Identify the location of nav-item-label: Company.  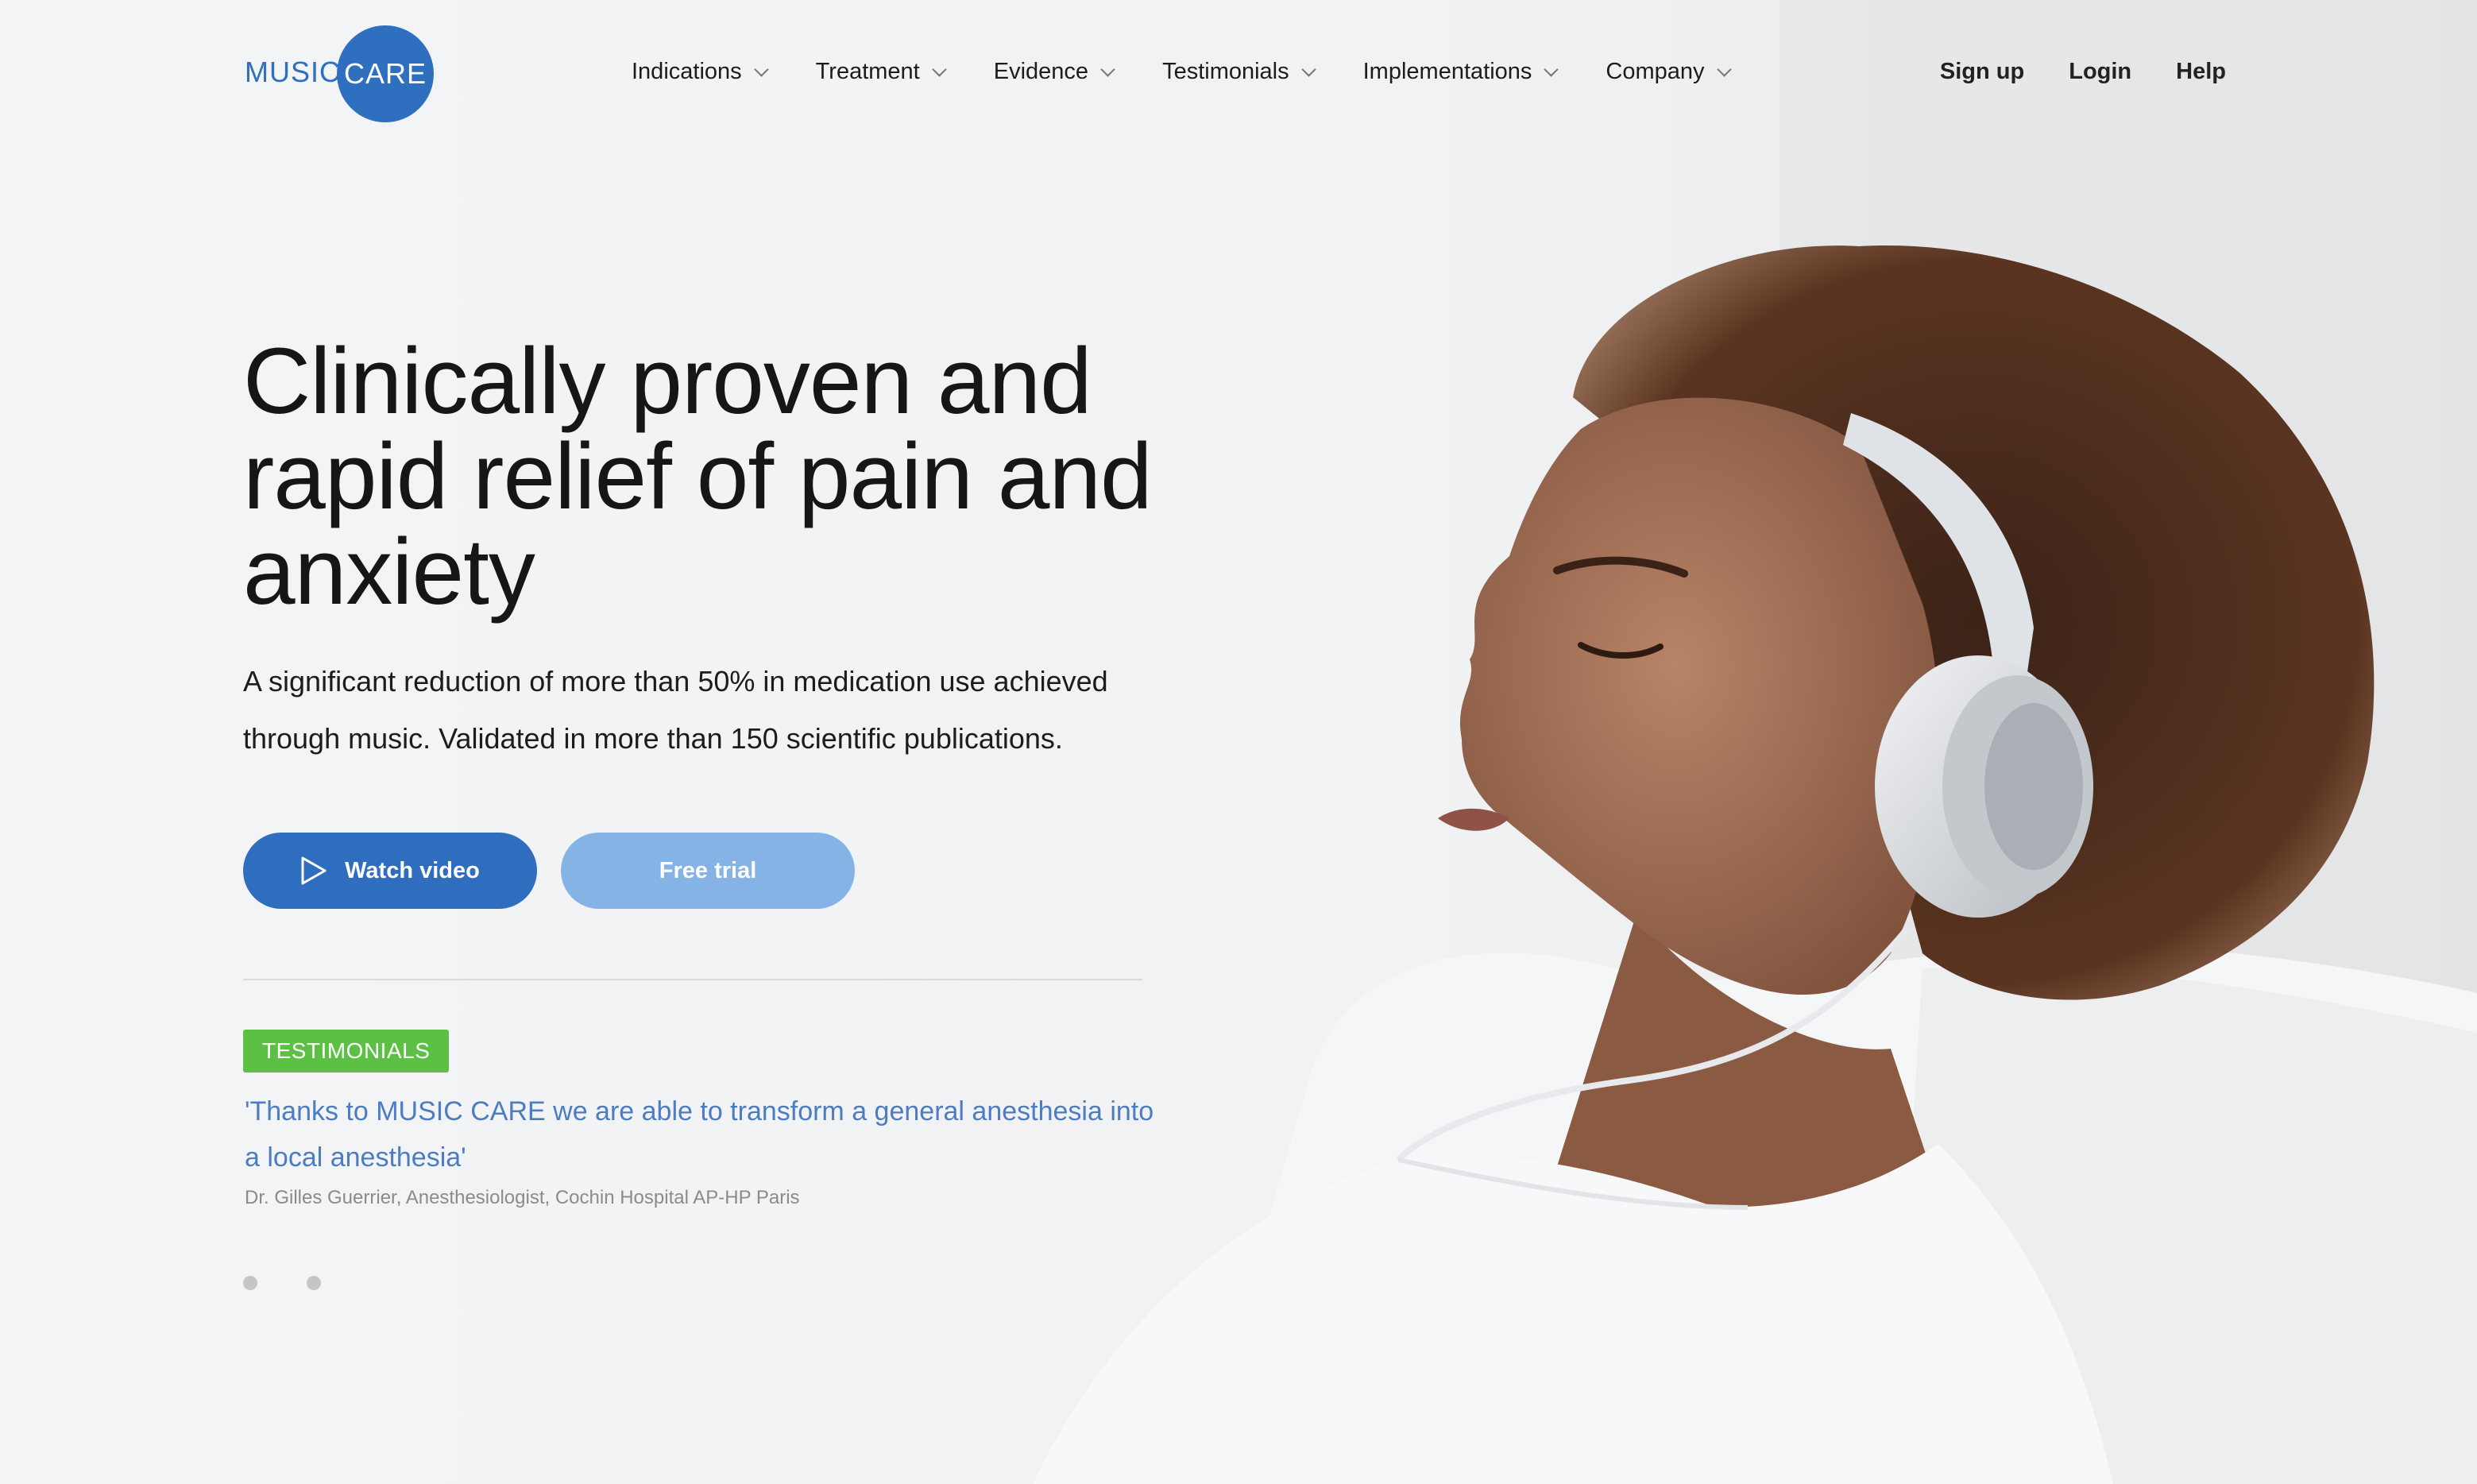
(1655, 71).